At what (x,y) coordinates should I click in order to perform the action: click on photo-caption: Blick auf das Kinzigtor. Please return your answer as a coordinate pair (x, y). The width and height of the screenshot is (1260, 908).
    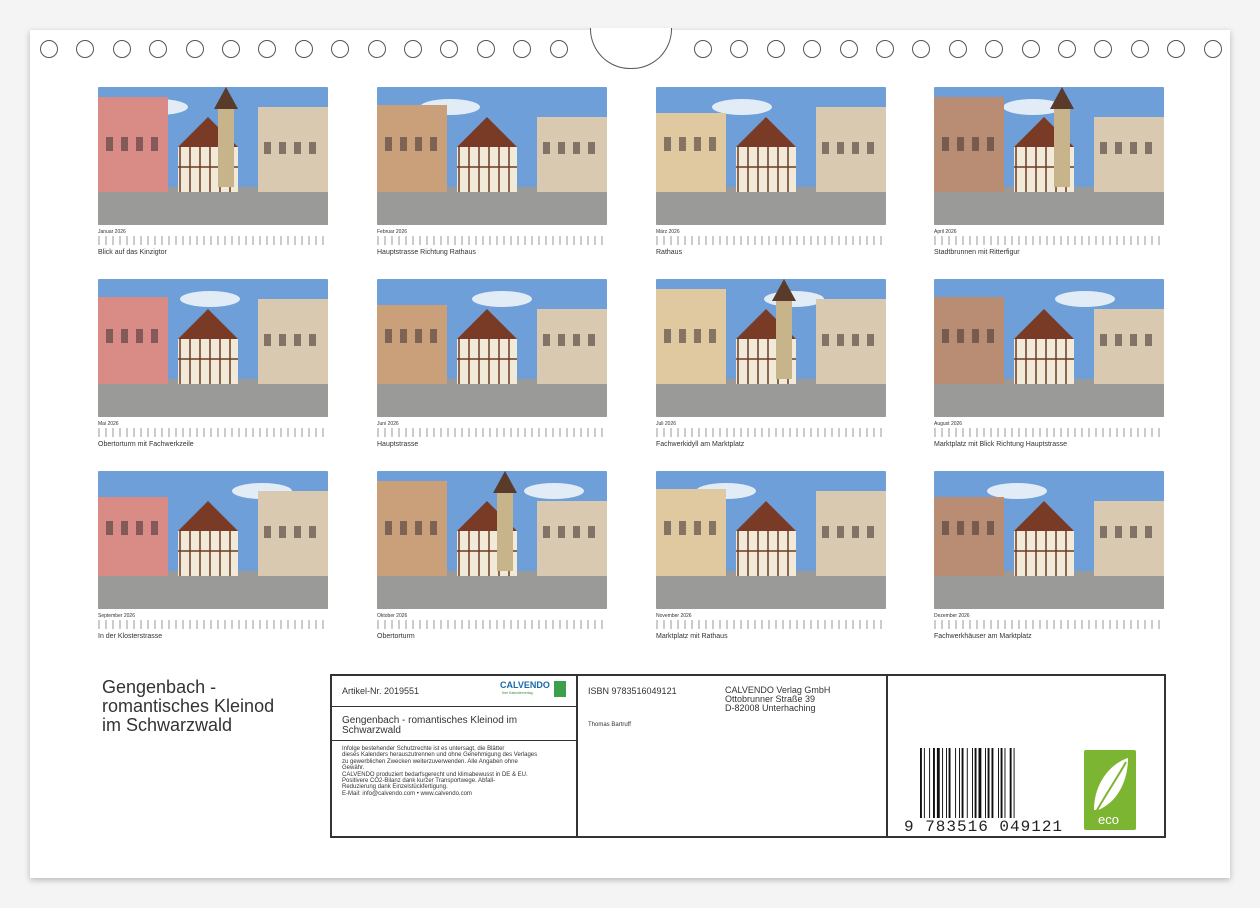
    Looking at the image, I should click on (132, 252).